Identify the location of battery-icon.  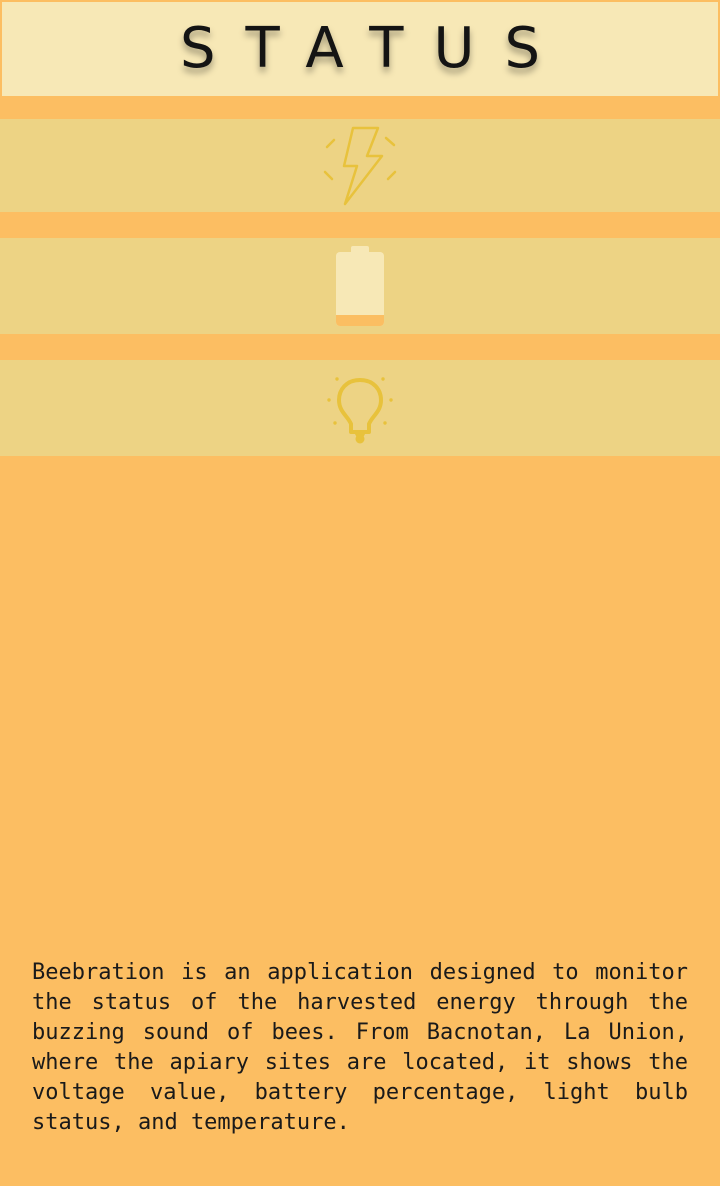
(360, 286).